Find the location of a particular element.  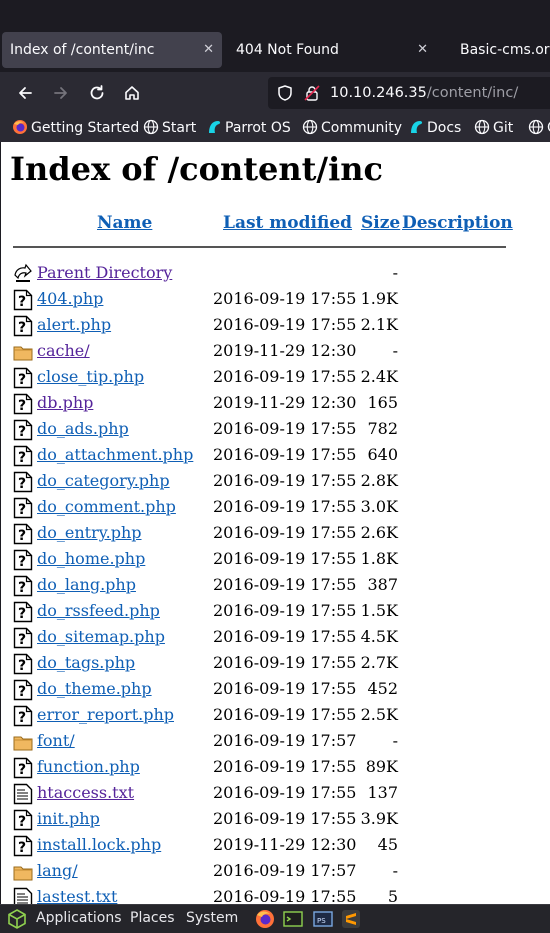

powershell-icon: PS is located at coordinates (323, 919).